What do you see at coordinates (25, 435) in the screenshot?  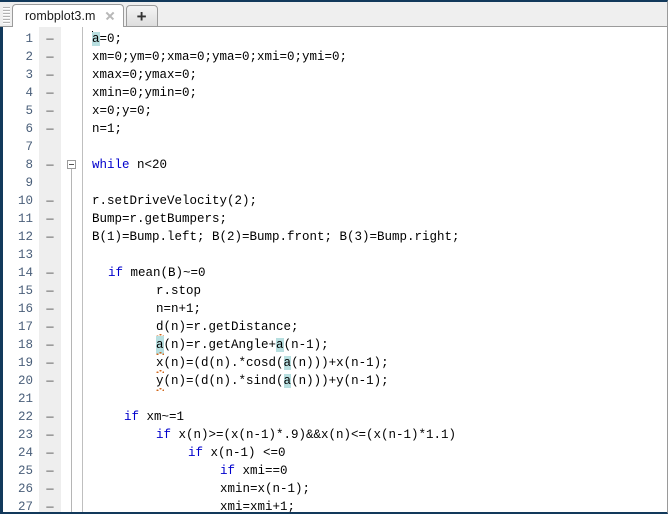 I see `line-number: 23` at bounding box center [25, 435].